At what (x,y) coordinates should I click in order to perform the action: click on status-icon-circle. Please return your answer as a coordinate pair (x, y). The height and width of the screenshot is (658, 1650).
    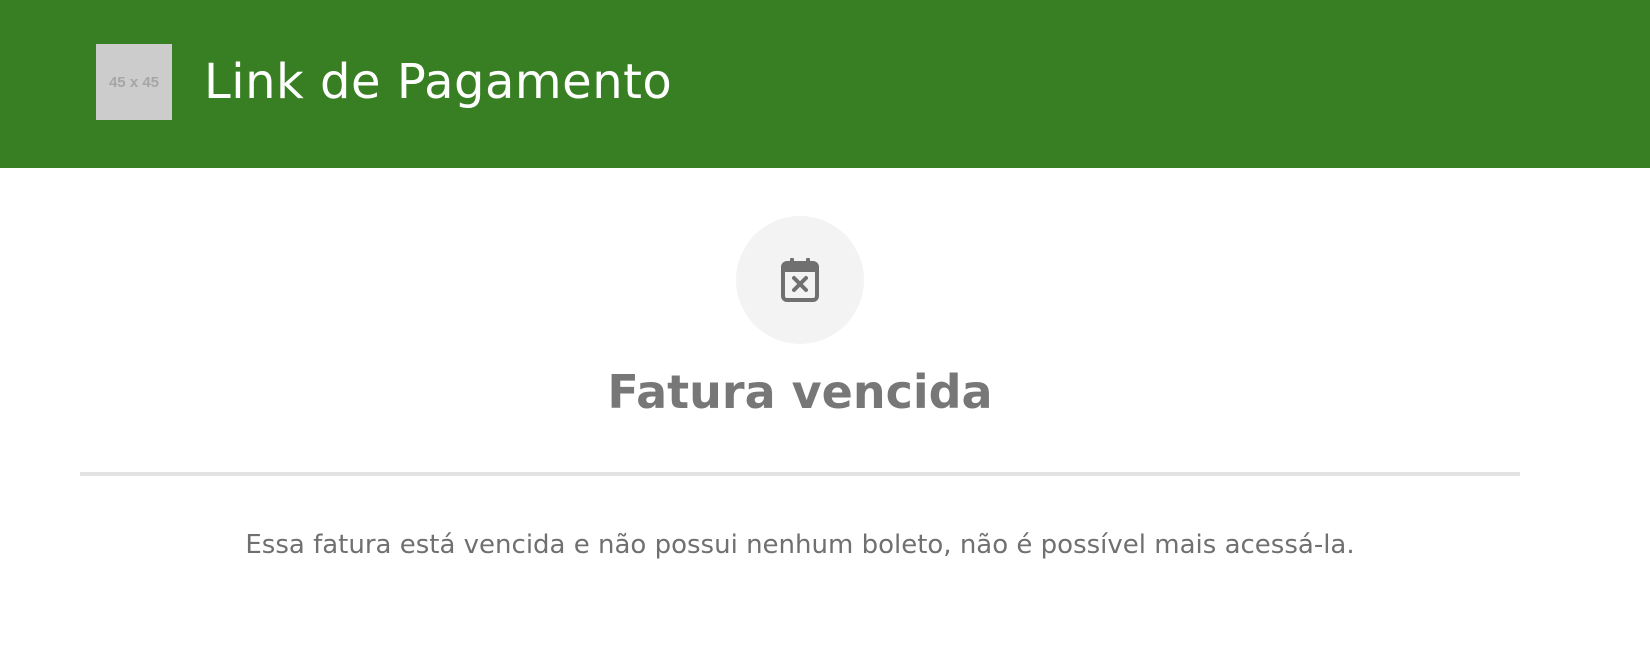
    Looking at the image, I should click on (800, 280).